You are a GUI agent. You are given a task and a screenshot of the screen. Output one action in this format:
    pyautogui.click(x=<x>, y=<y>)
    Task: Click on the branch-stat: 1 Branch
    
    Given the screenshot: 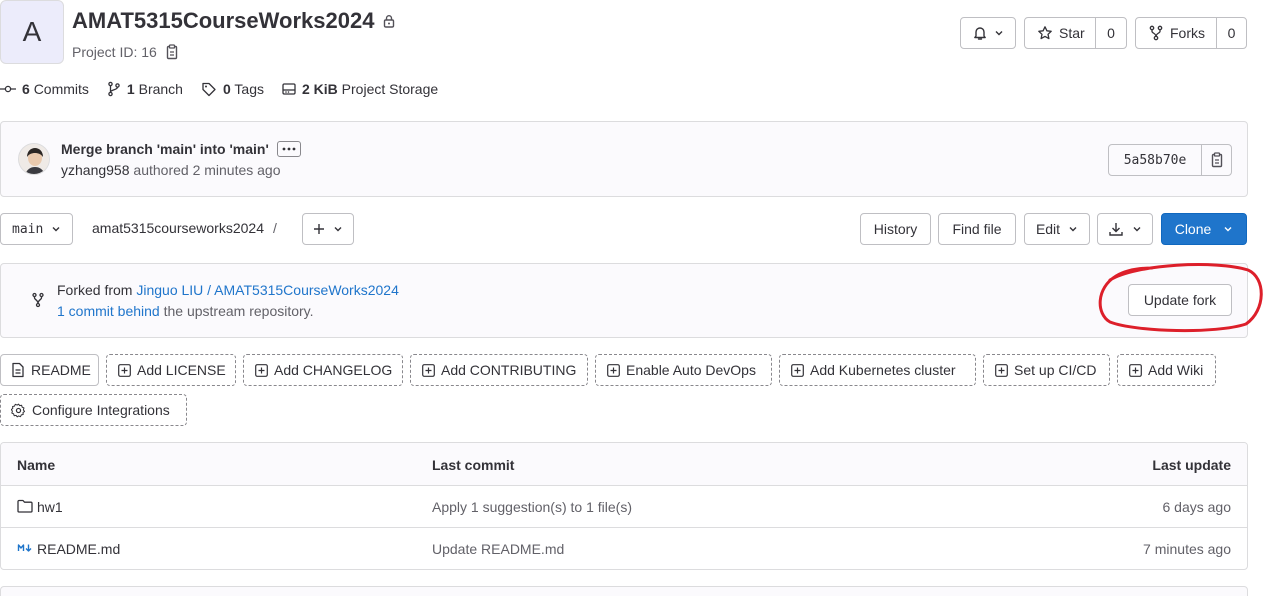 What is the action you would take?
    pyautogui.click(x=145, y=89)
    